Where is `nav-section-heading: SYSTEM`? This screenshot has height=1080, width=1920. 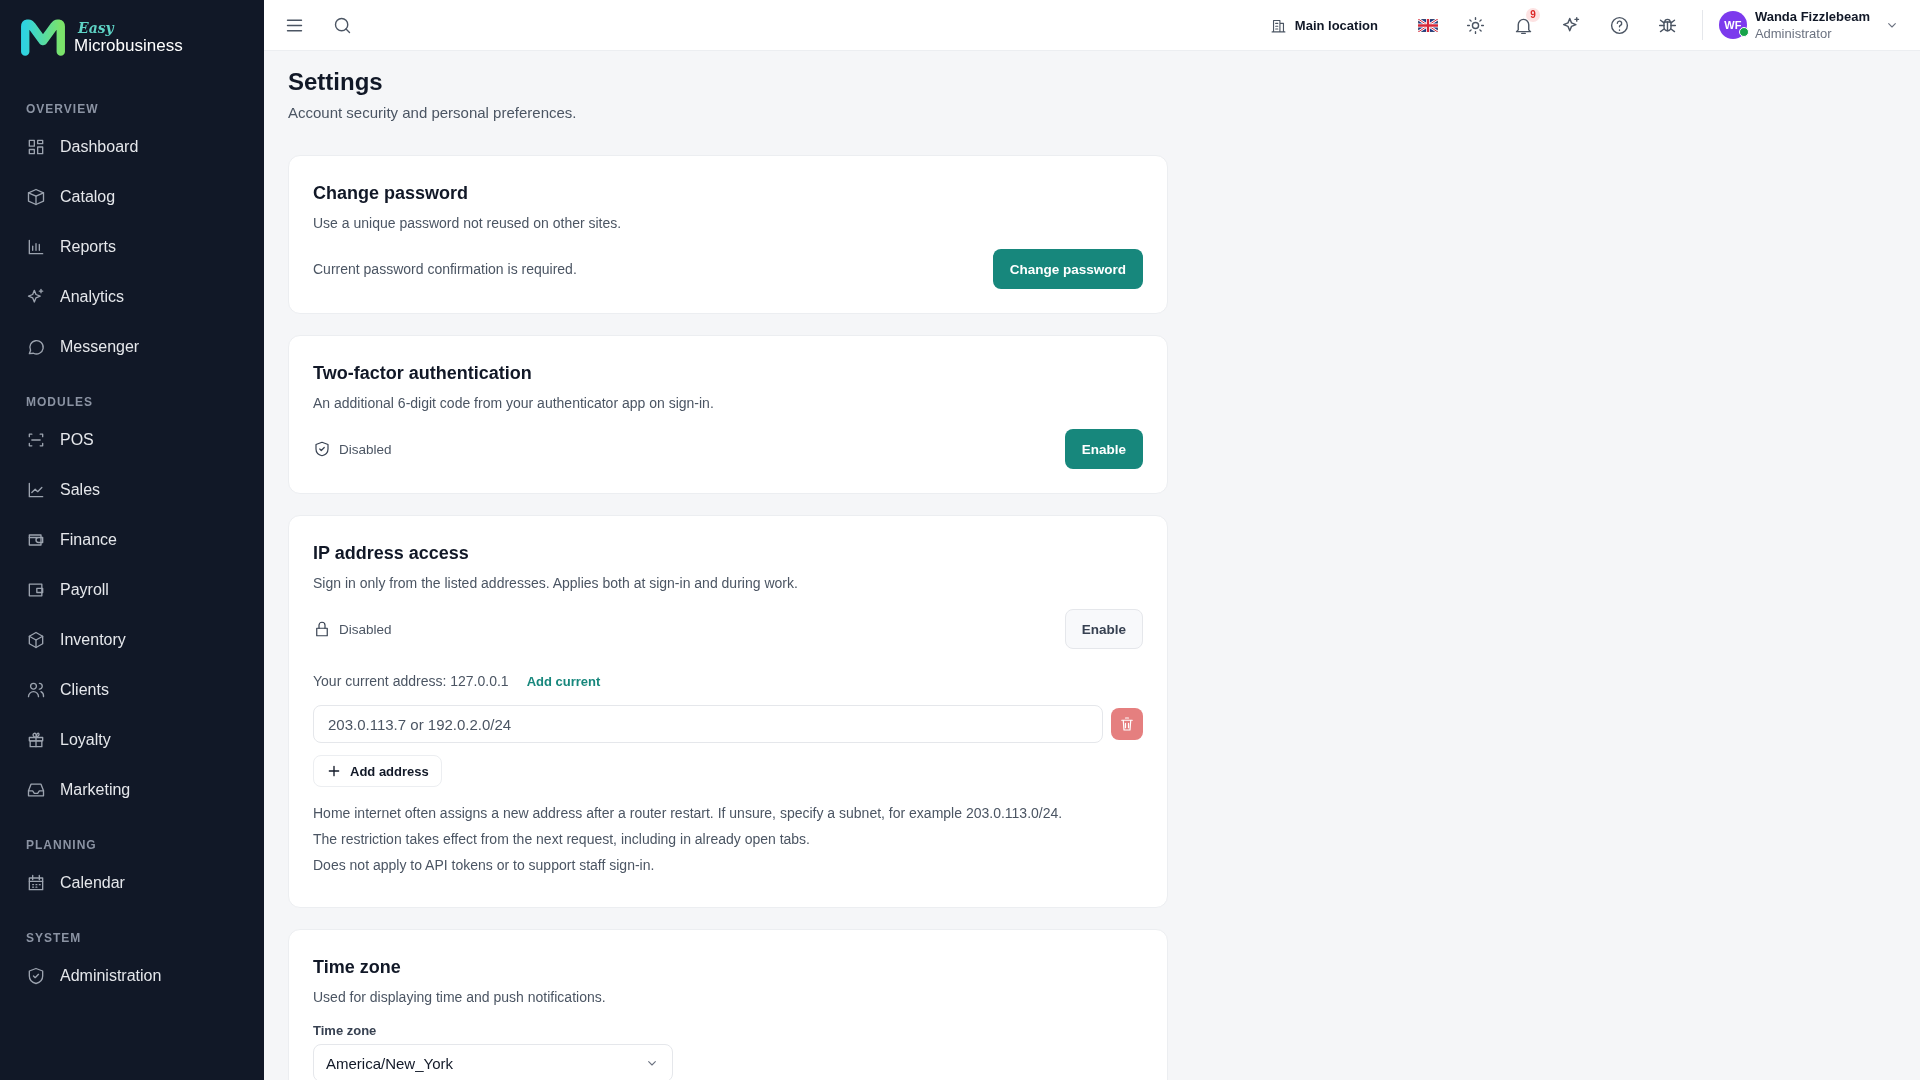
nav-section-heading: SYSTEM is located at coordinates (54, 938).